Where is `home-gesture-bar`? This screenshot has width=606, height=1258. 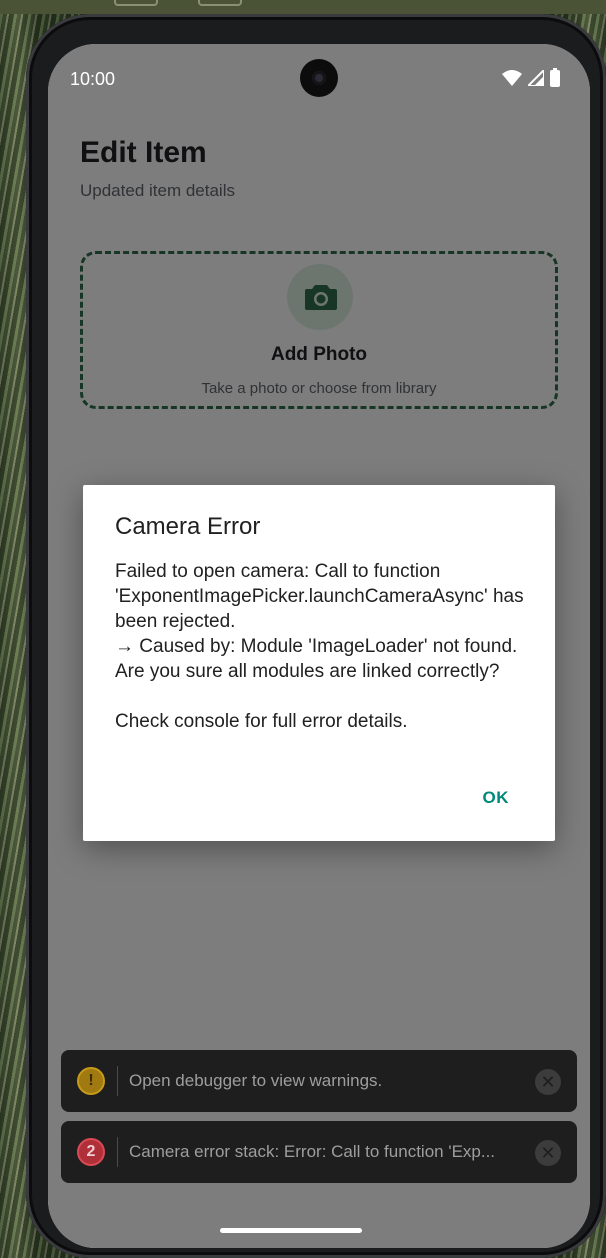
home-gesture-bar is located at coordinates (291, 1230).